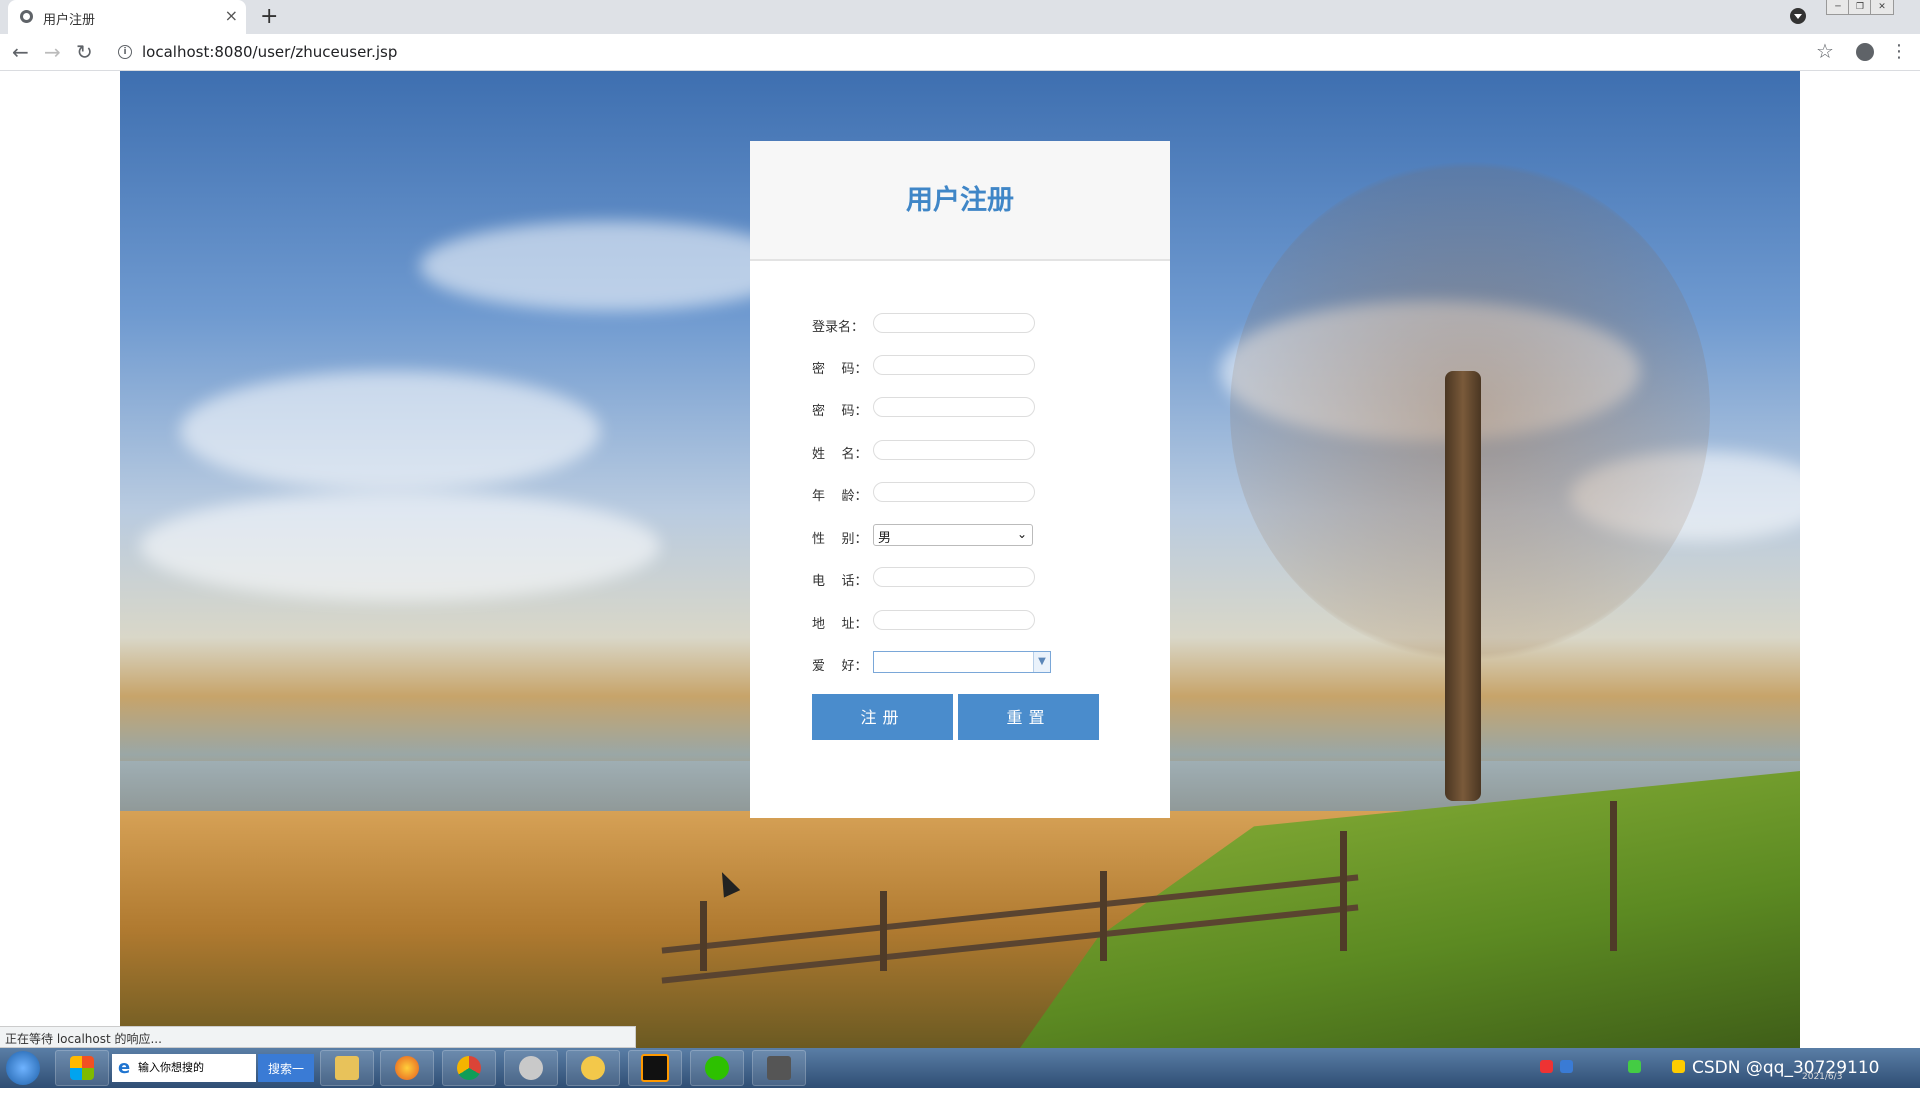  Describe the element at coordinates (1463, 586) in the screenshot. I see `tree-trunk` at that location.